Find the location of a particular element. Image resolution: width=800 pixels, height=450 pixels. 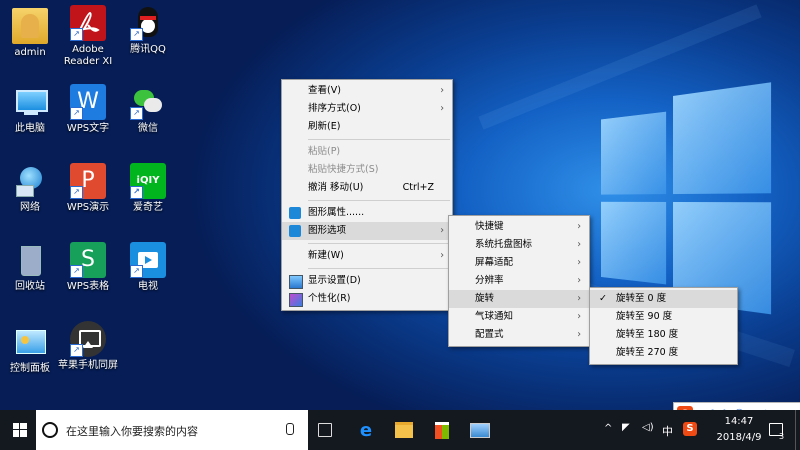

control-panel-icon is located at coordinates (30, 342).